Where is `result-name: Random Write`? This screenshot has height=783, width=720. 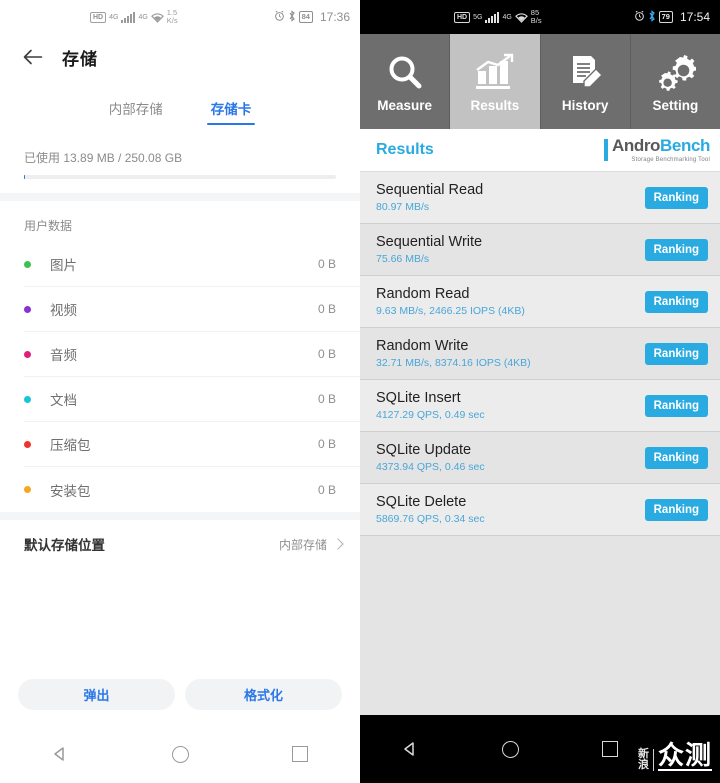
result-name: Random Write is located at coordinates (422, 346).